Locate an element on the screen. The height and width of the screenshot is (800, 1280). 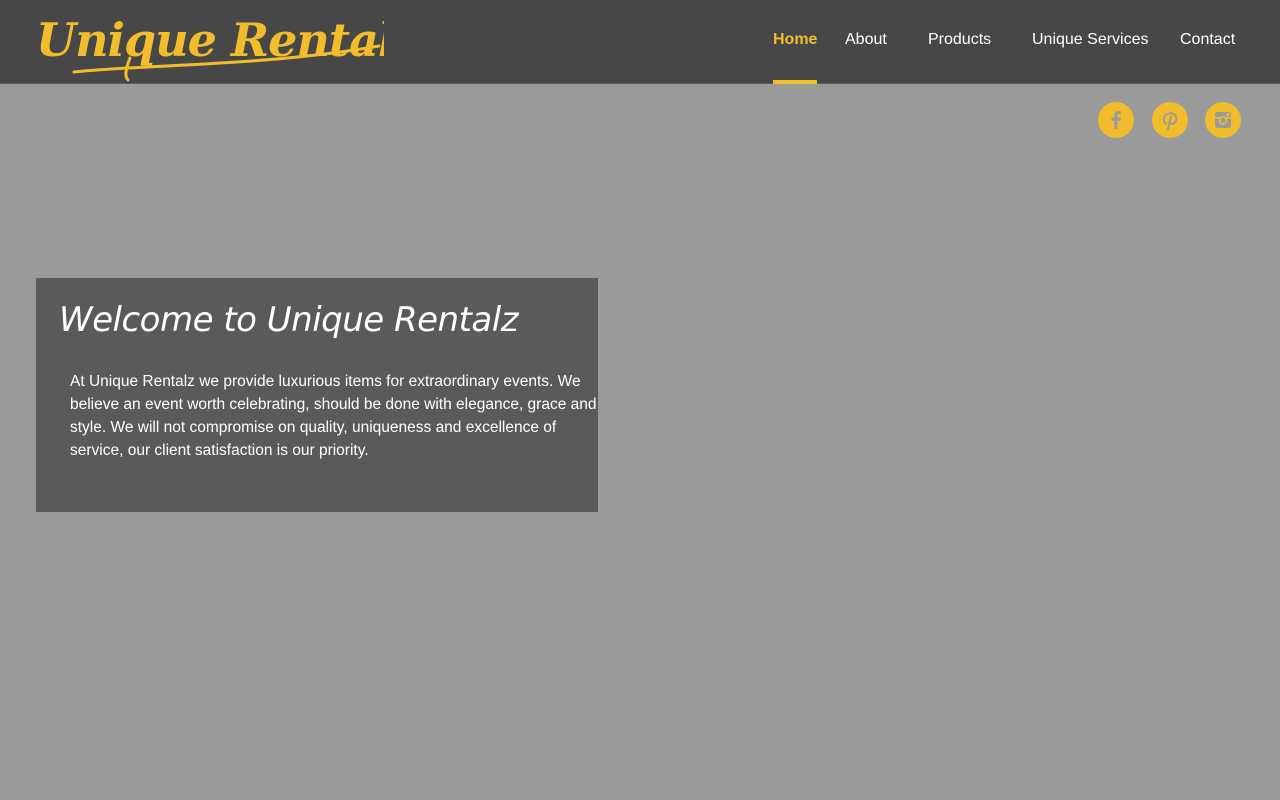
nav-item-about: About is located at coordinates (866, 40).